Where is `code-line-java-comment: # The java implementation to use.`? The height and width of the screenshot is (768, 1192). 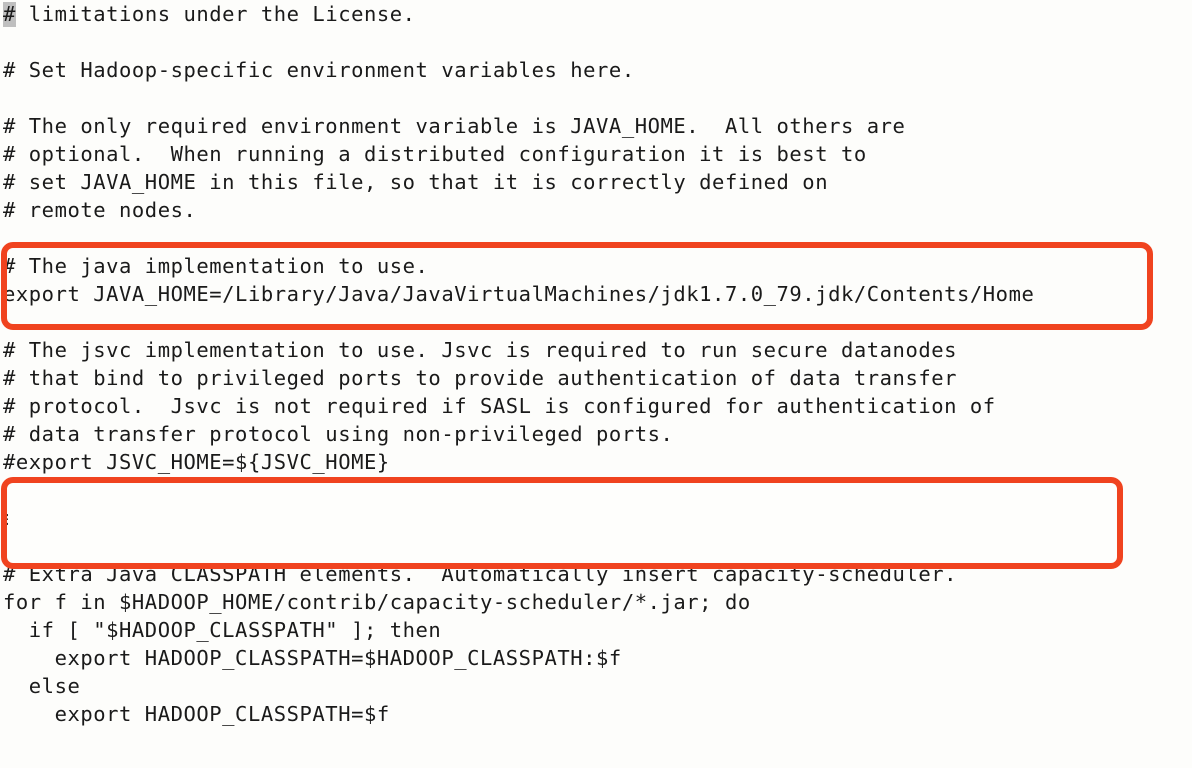 code-line-java-comment: # The java implementation to use. is located at coordinates (596, 266).